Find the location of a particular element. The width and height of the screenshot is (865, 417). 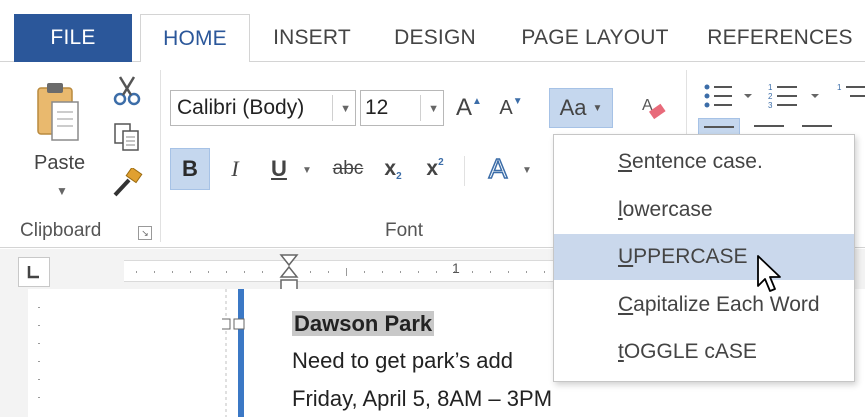

dialog-launcher-icon: ↘ is located at coordinates (145, 233).